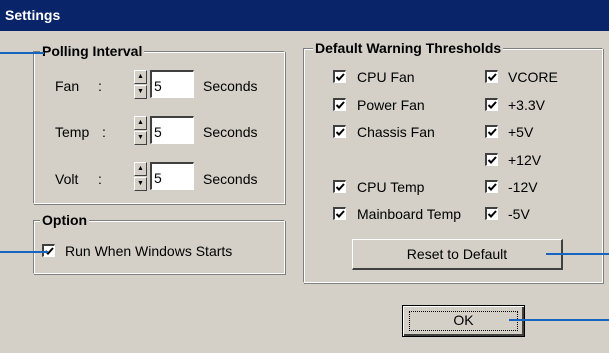  I want to click on plus-12v-label: +12V, so click(525, 160).